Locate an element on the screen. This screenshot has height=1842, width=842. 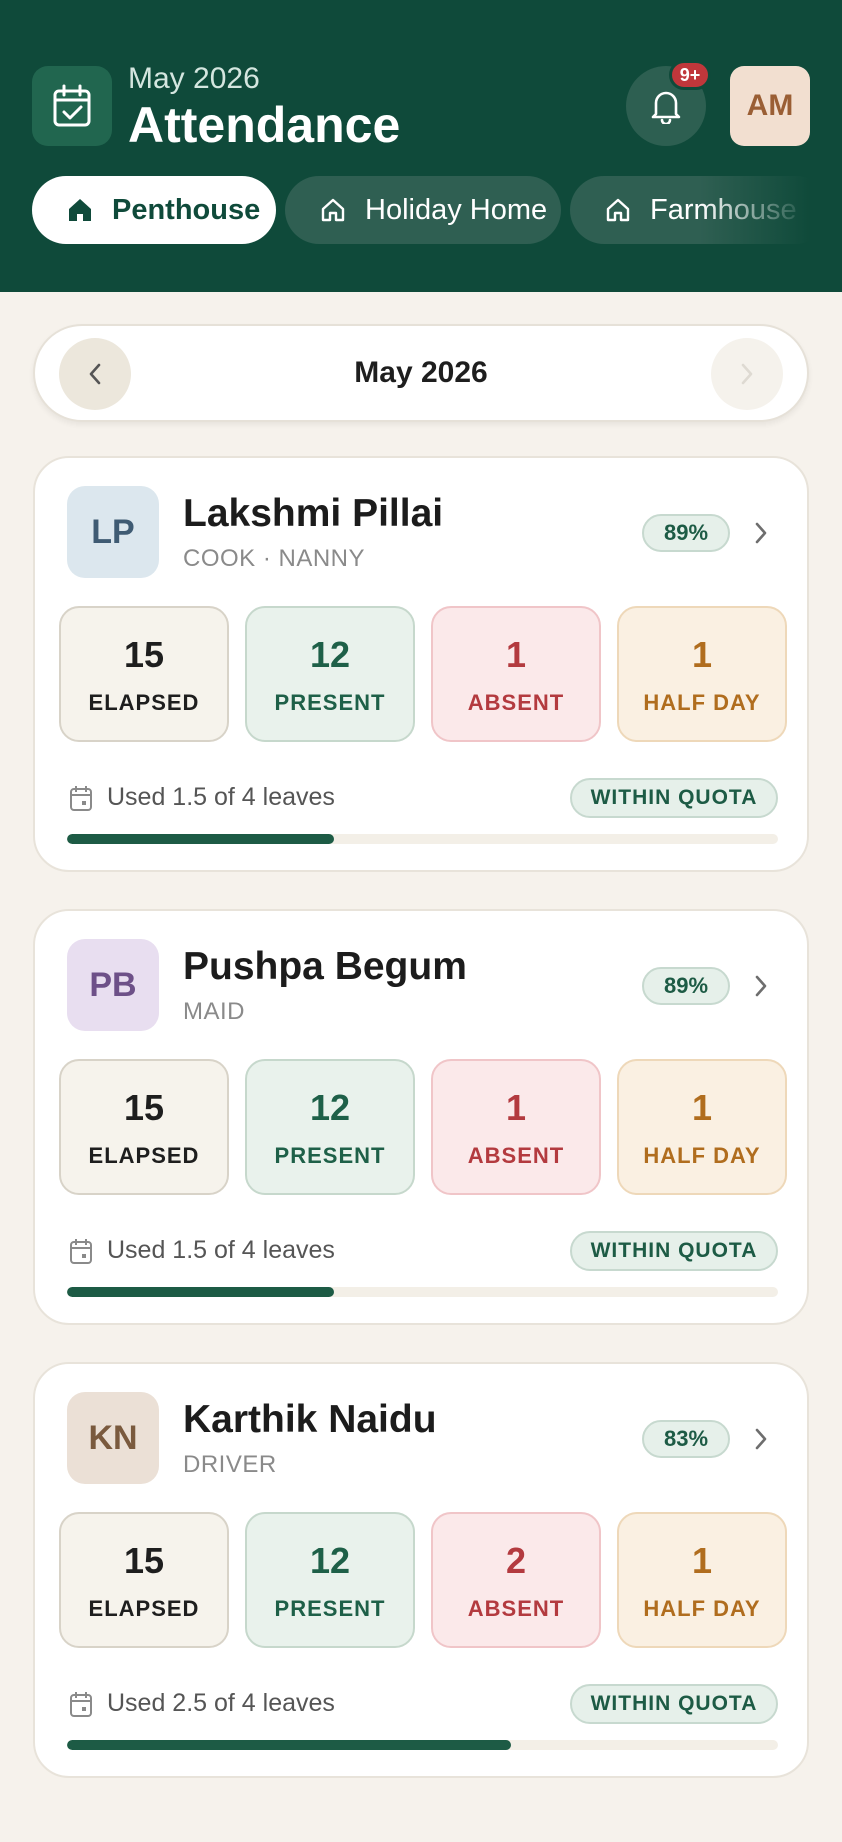
tab-penthouse: Penthouse is located at coordinates (154, 210).